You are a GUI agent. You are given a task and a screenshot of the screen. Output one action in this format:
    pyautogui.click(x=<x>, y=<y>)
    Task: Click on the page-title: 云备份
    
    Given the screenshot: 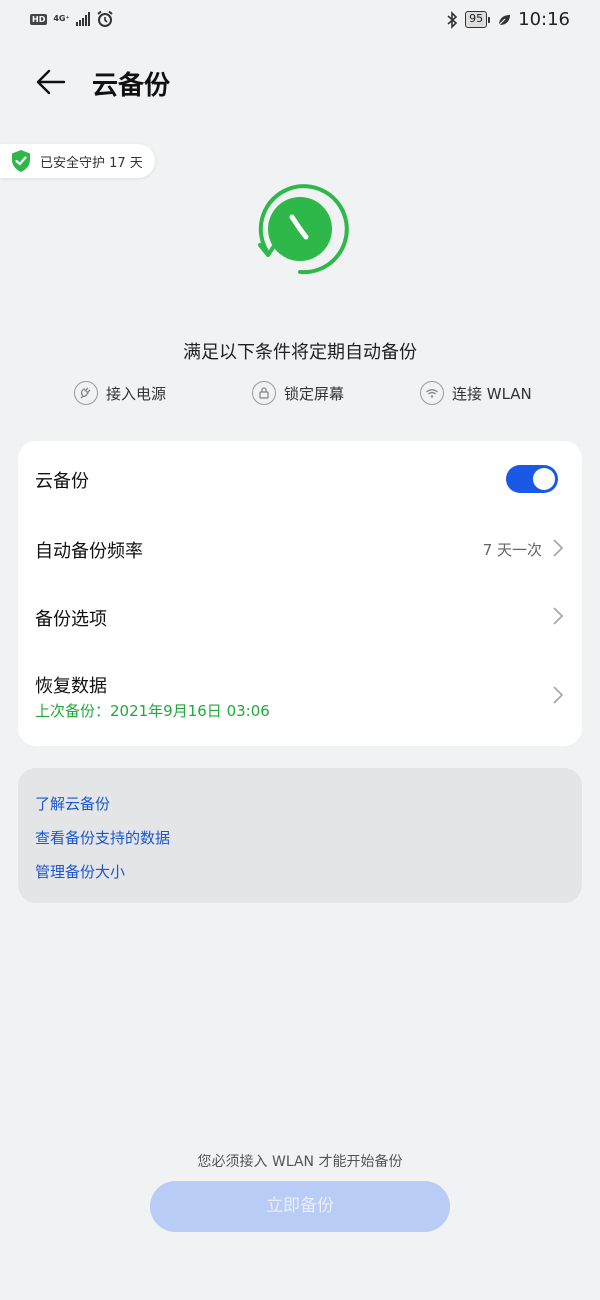 What is the action you would take?
    pyautogui.click(x=131, y=86)
    